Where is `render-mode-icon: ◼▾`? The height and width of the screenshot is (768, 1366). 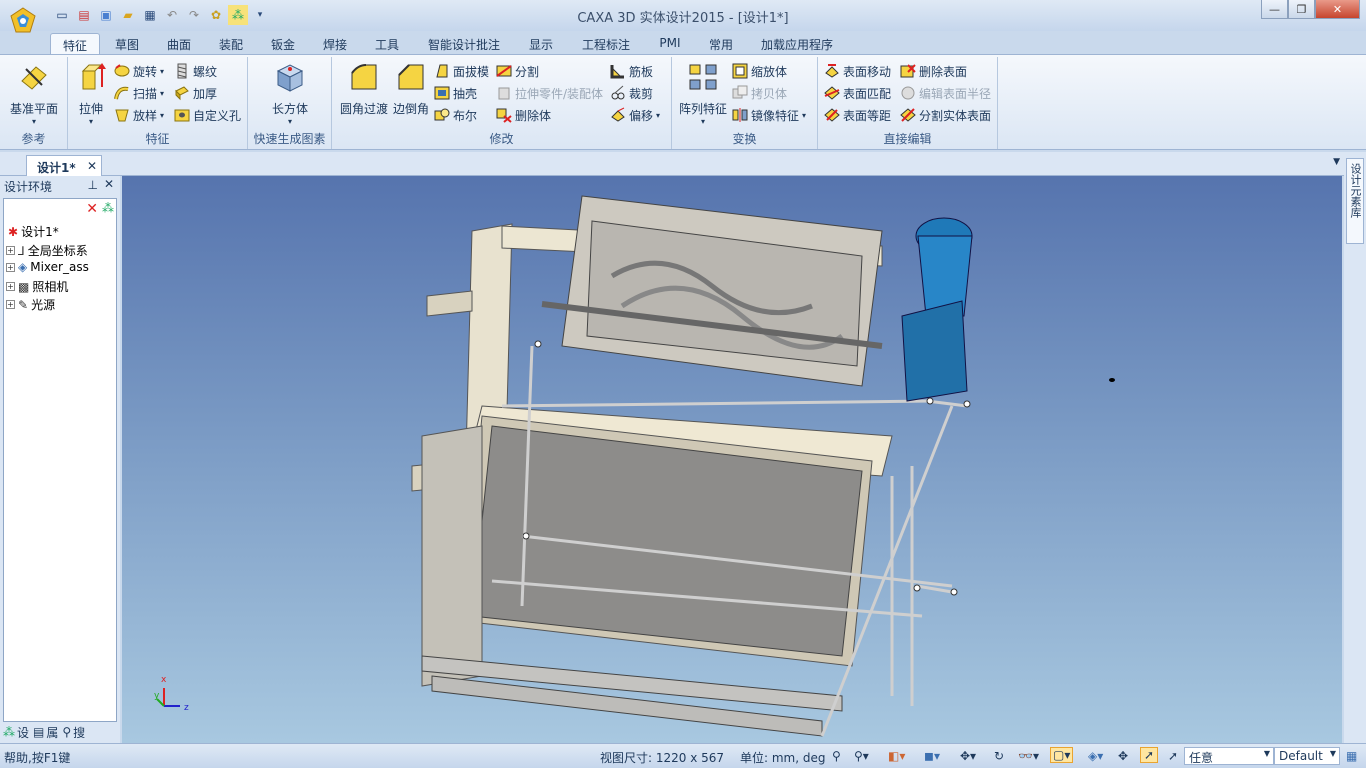 render-mode-icon: ◼▾ is located at coordinates (932, 756).